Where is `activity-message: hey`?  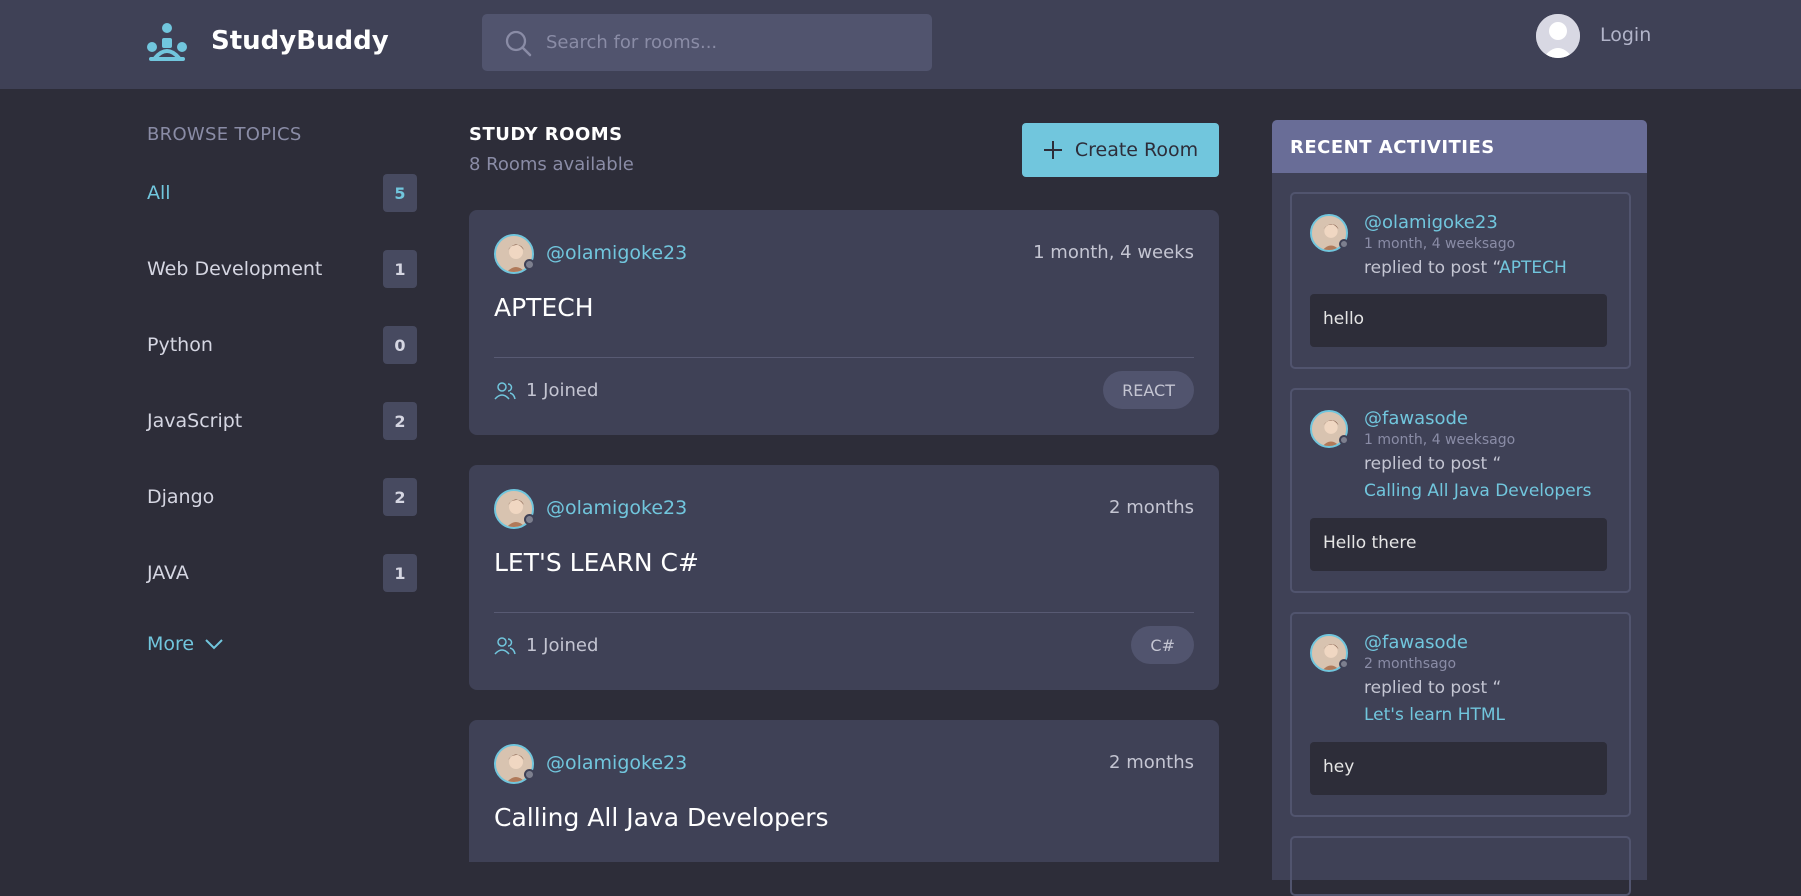
activity-message: hey is located at coordinates (1458, 768).